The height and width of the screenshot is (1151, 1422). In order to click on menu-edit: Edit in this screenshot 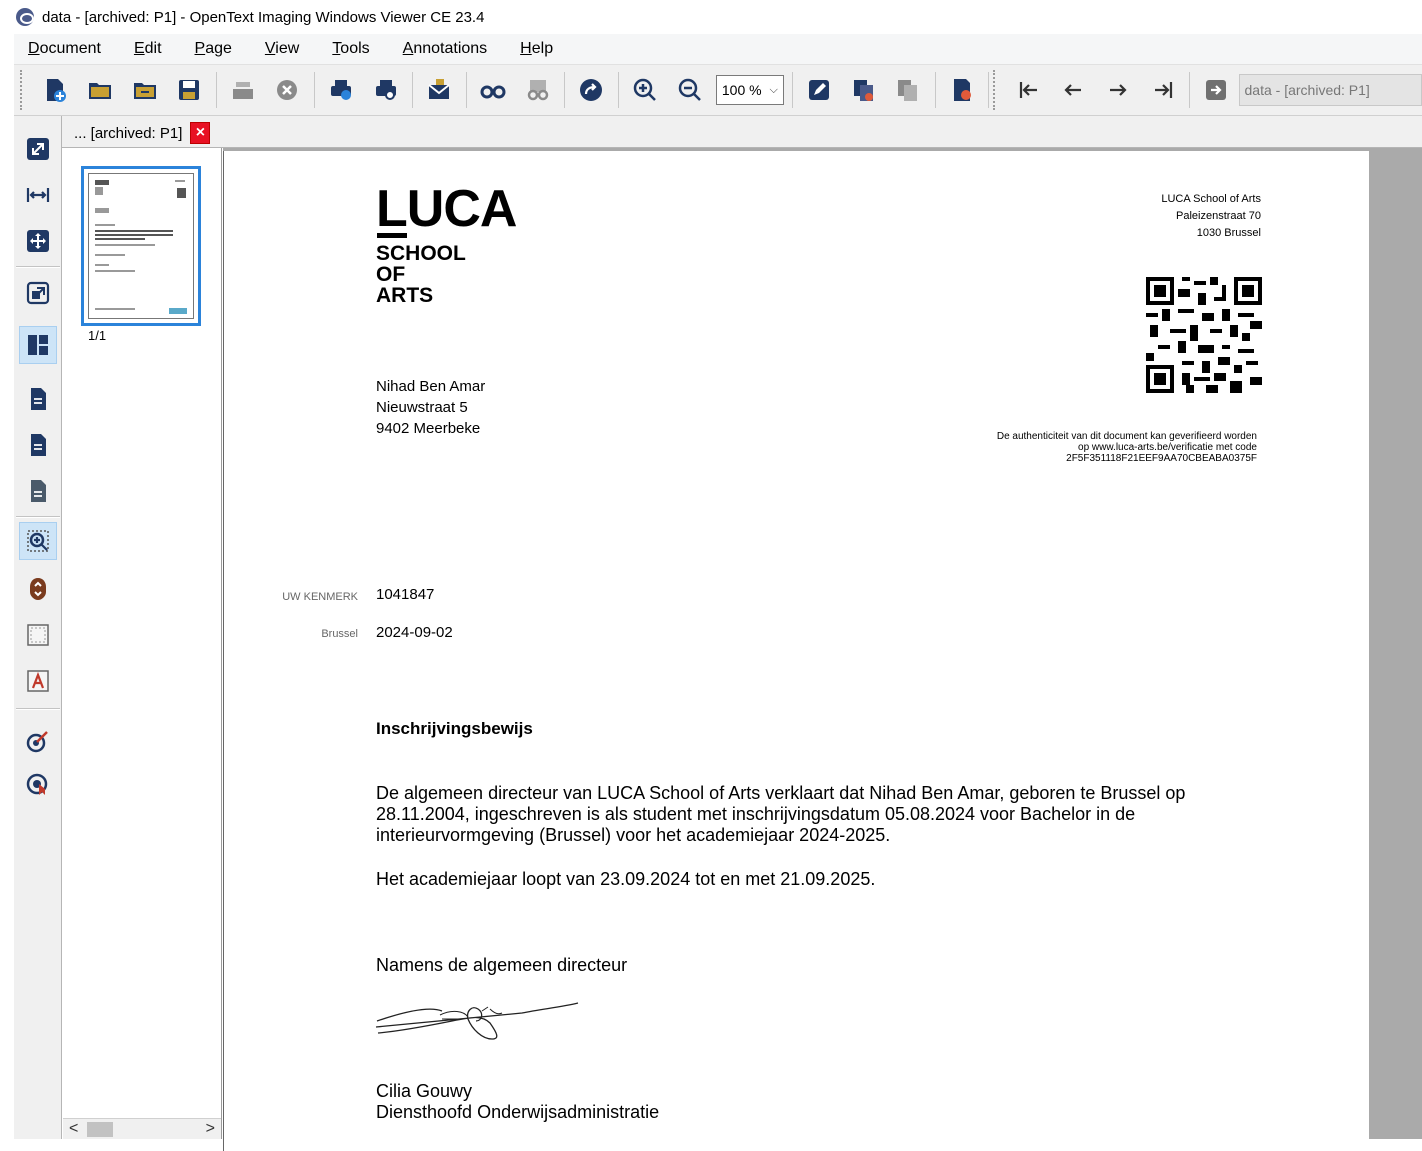, I will do `click(148, 49)`.